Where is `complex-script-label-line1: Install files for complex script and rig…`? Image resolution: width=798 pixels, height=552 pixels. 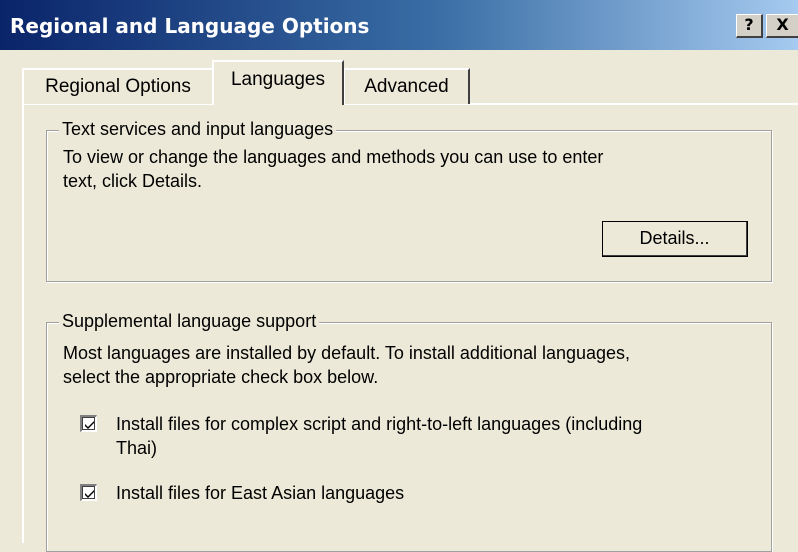 complex-script-label-line1: Install files for complex script and rig… is located at coordinates (379, 424).